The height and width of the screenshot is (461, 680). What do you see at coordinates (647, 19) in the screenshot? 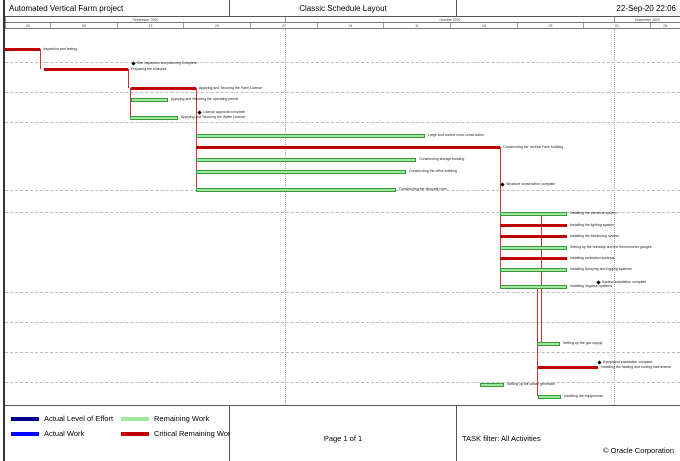
I see `month-header: November 2020` at bounding box center [647, 19].